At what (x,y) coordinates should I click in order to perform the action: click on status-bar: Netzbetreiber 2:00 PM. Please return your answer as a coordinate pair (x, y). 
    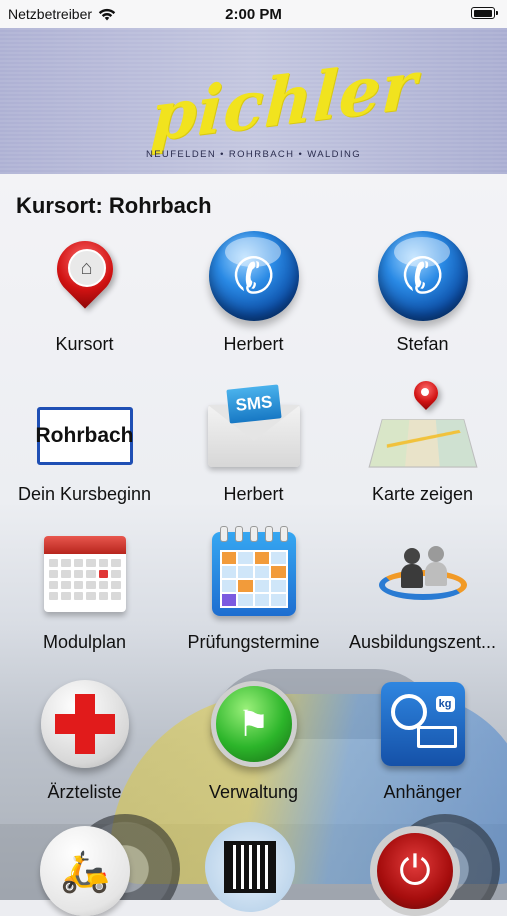
    Looking at the image, I should click on (253, 14).